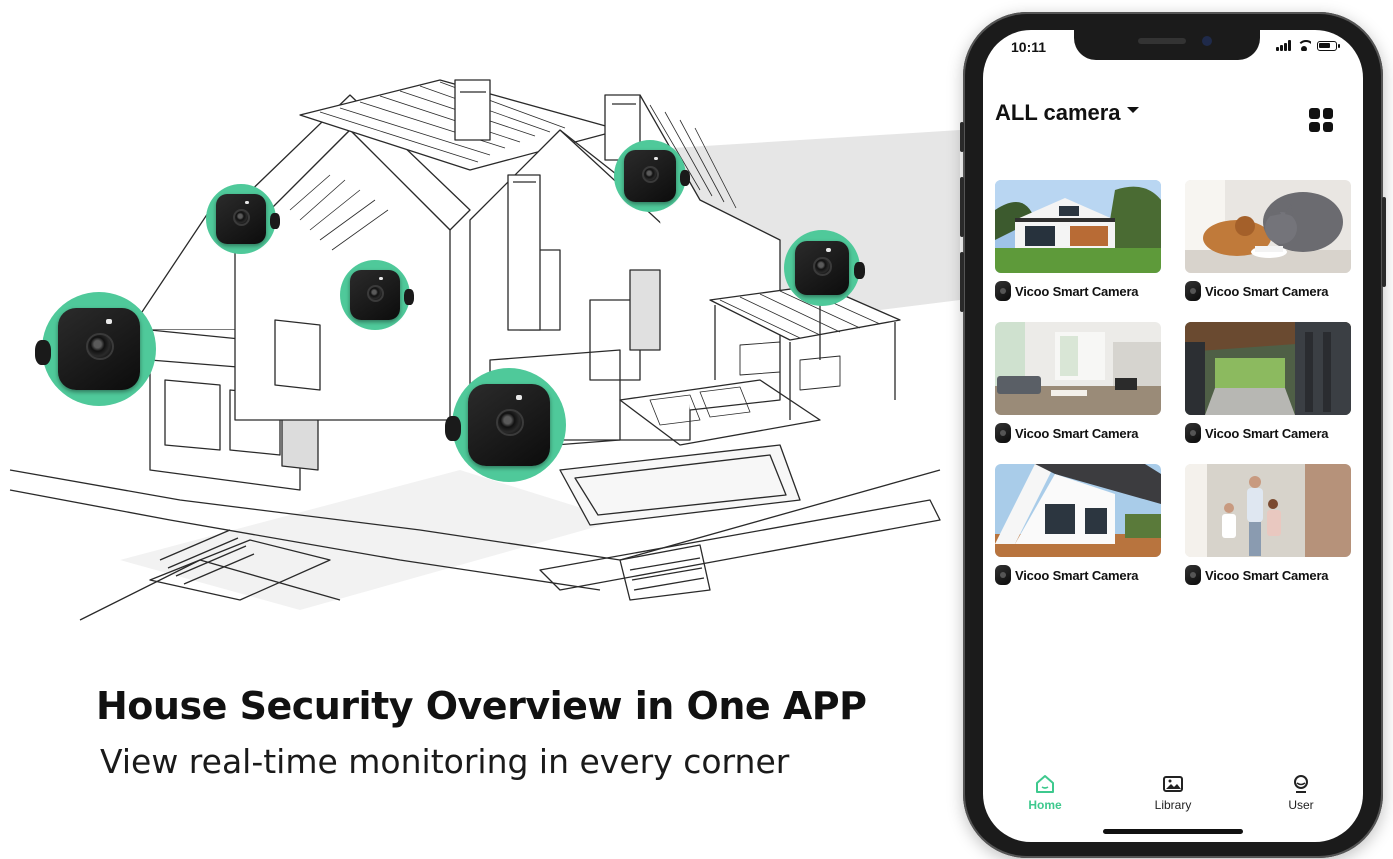 The image size is (1393, 859). Describe the element at coordinates (1268, 368) in the screenshot. I see `camera-thumbnail-patio` at that location.